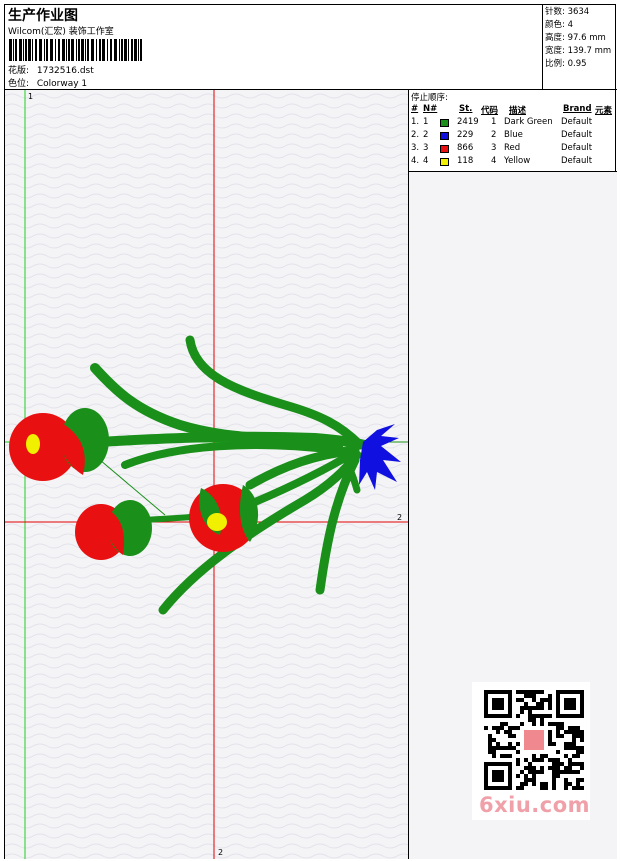  I want to click on color-description: Red, so click(512, 148).